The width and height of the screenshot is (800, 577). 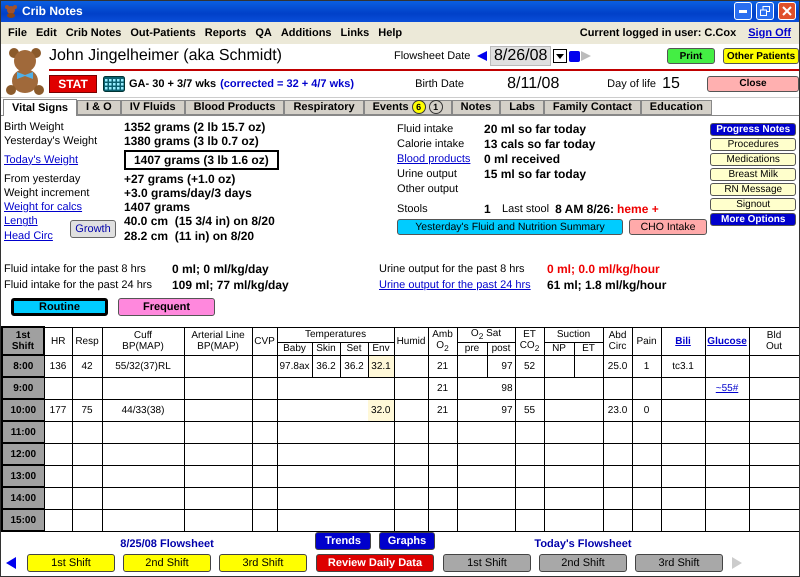 I want to click on tab: Blood Products, so click(x=234, y=107).